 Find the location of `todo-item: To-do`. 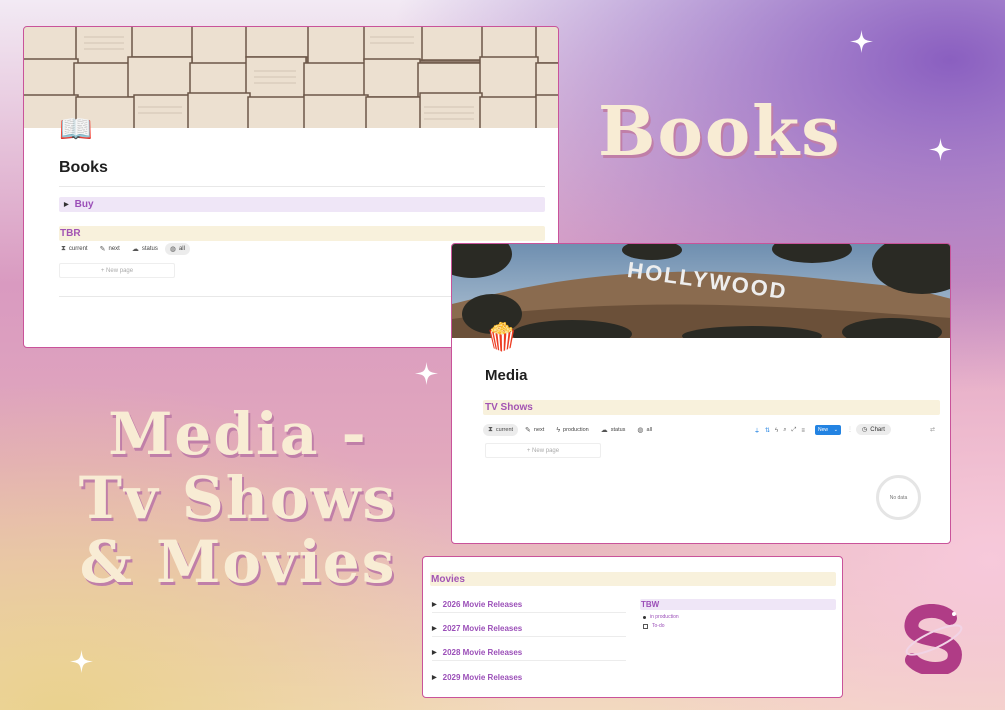

todo-item: To-do is located at coordinates (654, 626).